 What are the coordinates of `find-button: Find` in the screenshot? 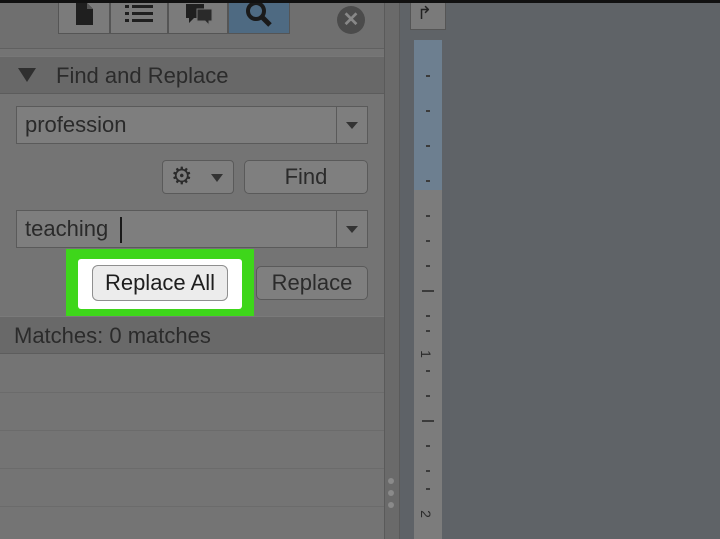 It's located at (306, 177).